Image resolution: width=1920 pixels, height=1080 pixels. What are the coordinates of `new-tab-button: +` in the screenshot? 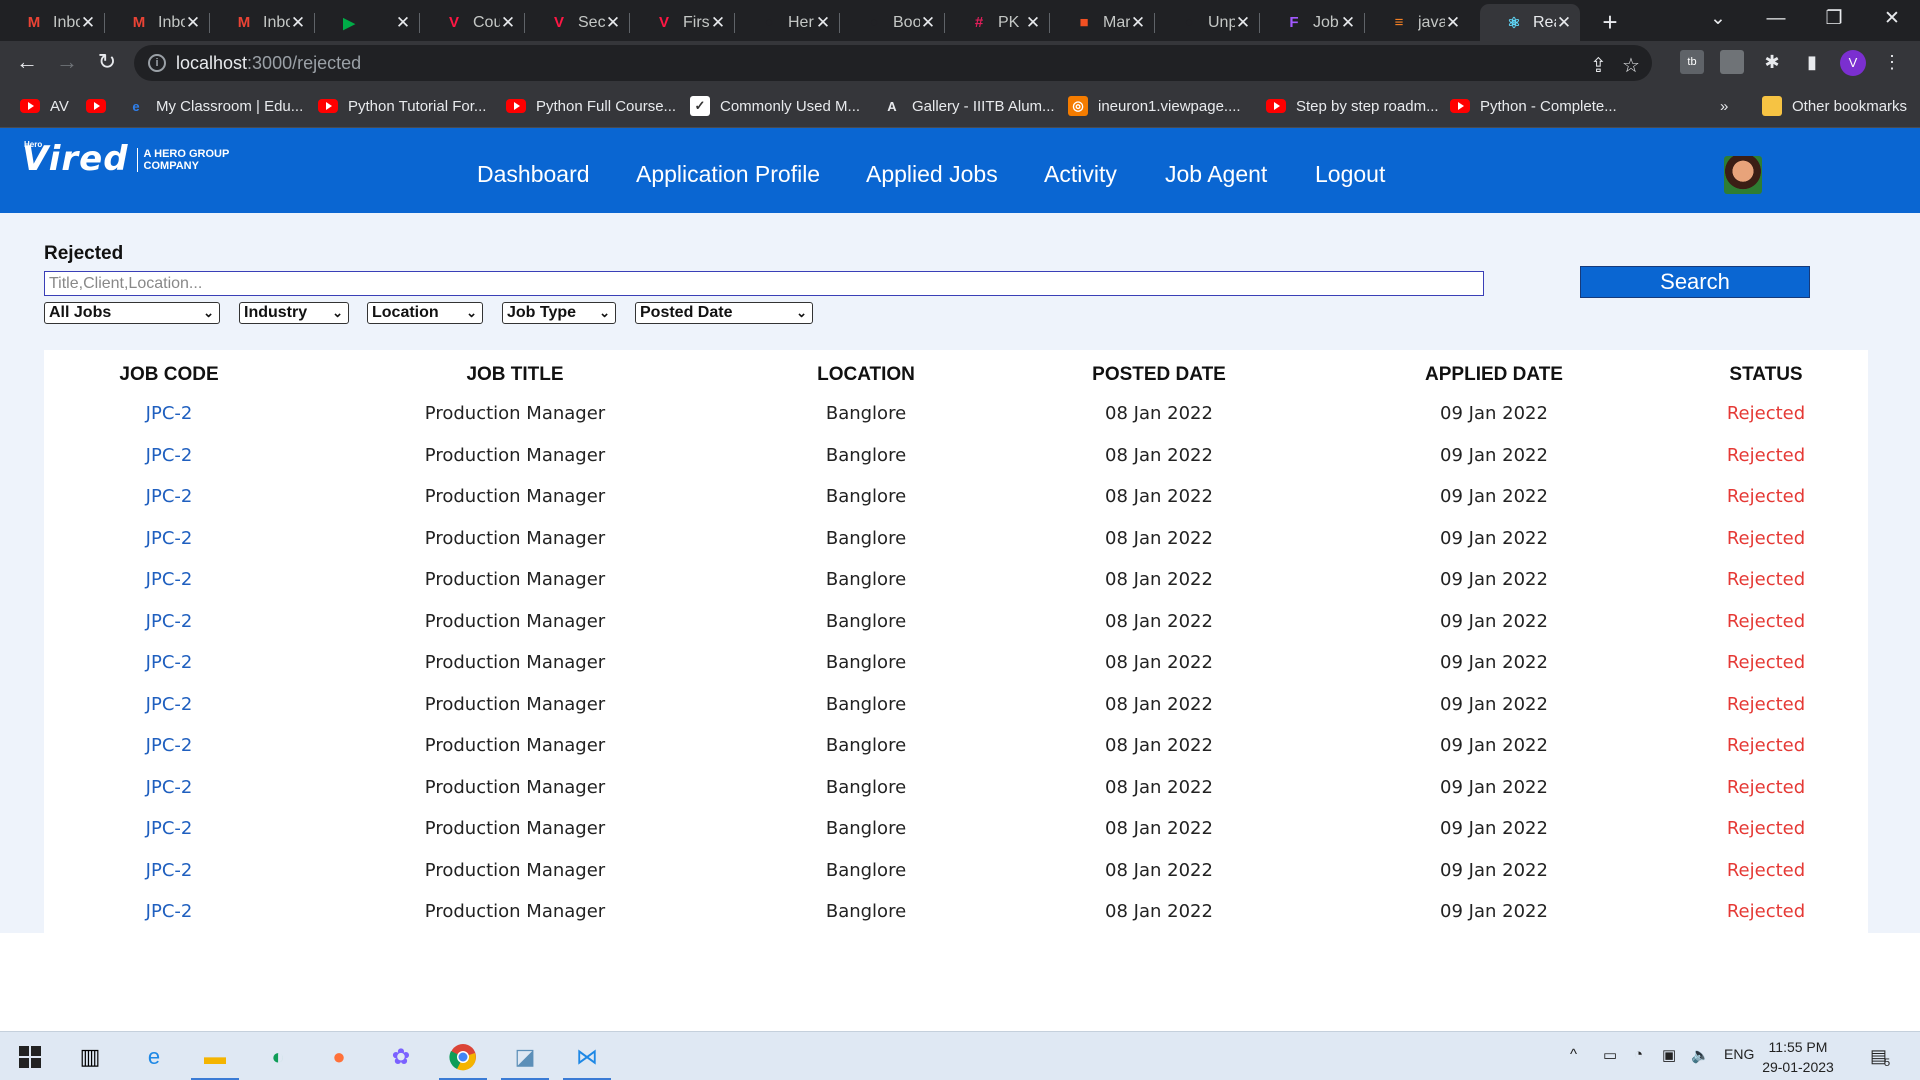 It's located at (1610, 23).